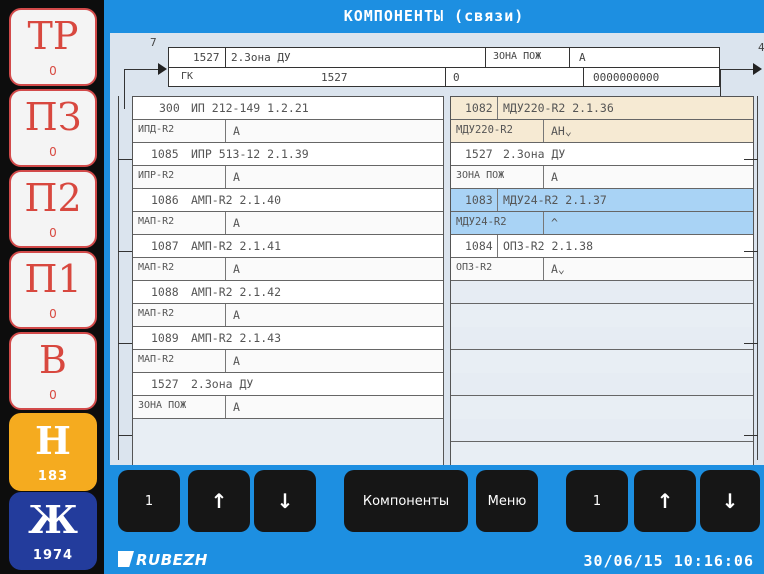 This screenshot has height=574, width=764. Describe the element at coordinates (479, 246) in the screenshot. I see `item-id: 1084` at that location.